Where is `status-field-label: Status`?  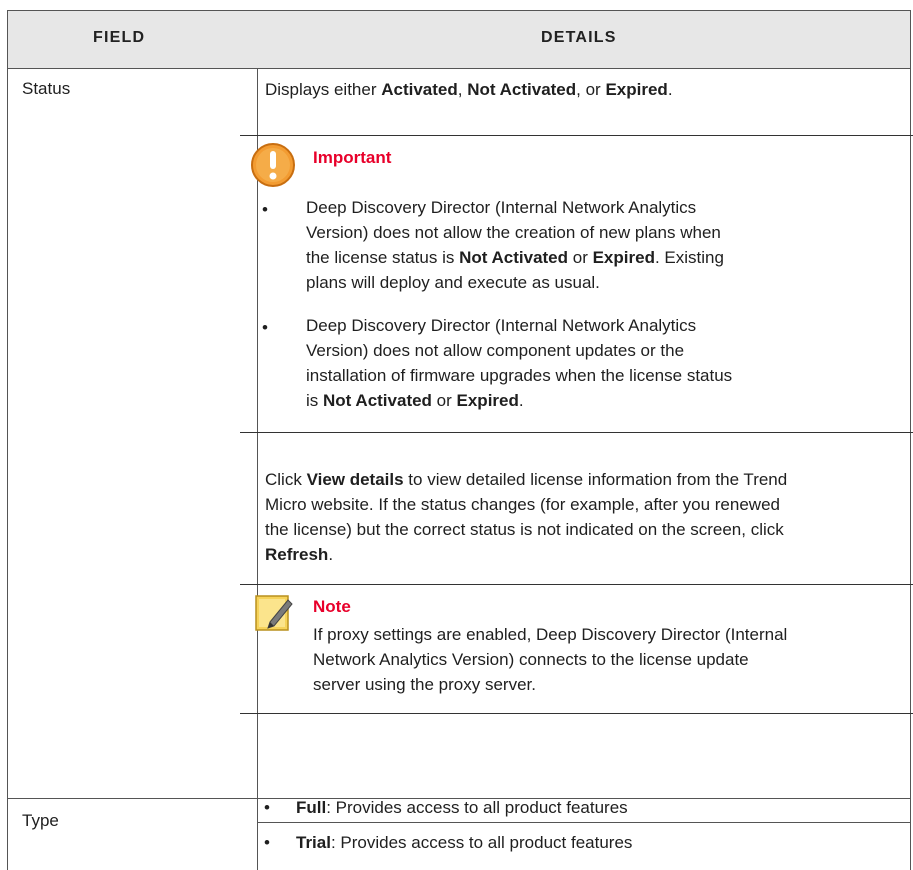 status-field-label: Status is located at coordinates (46, 88).